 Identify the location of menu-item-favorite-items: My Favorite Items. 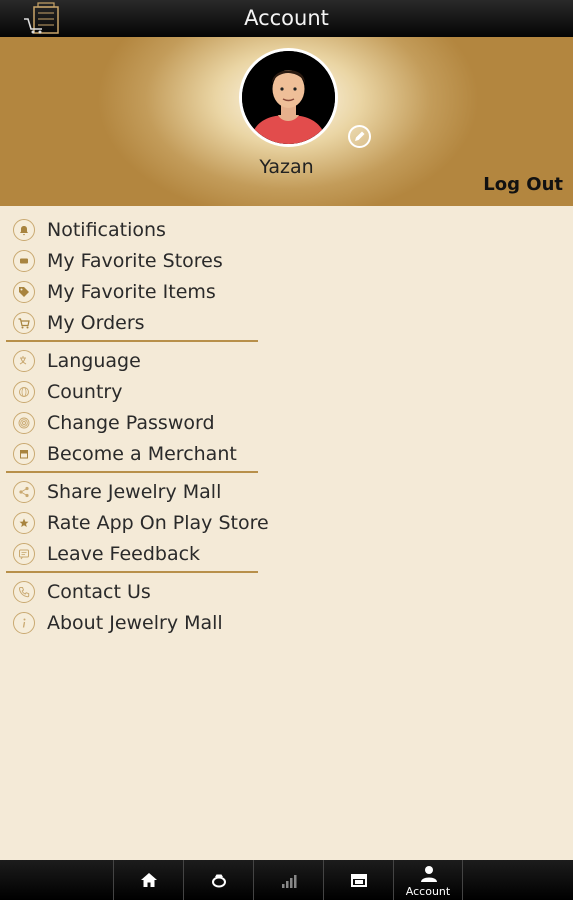
(114, 292).